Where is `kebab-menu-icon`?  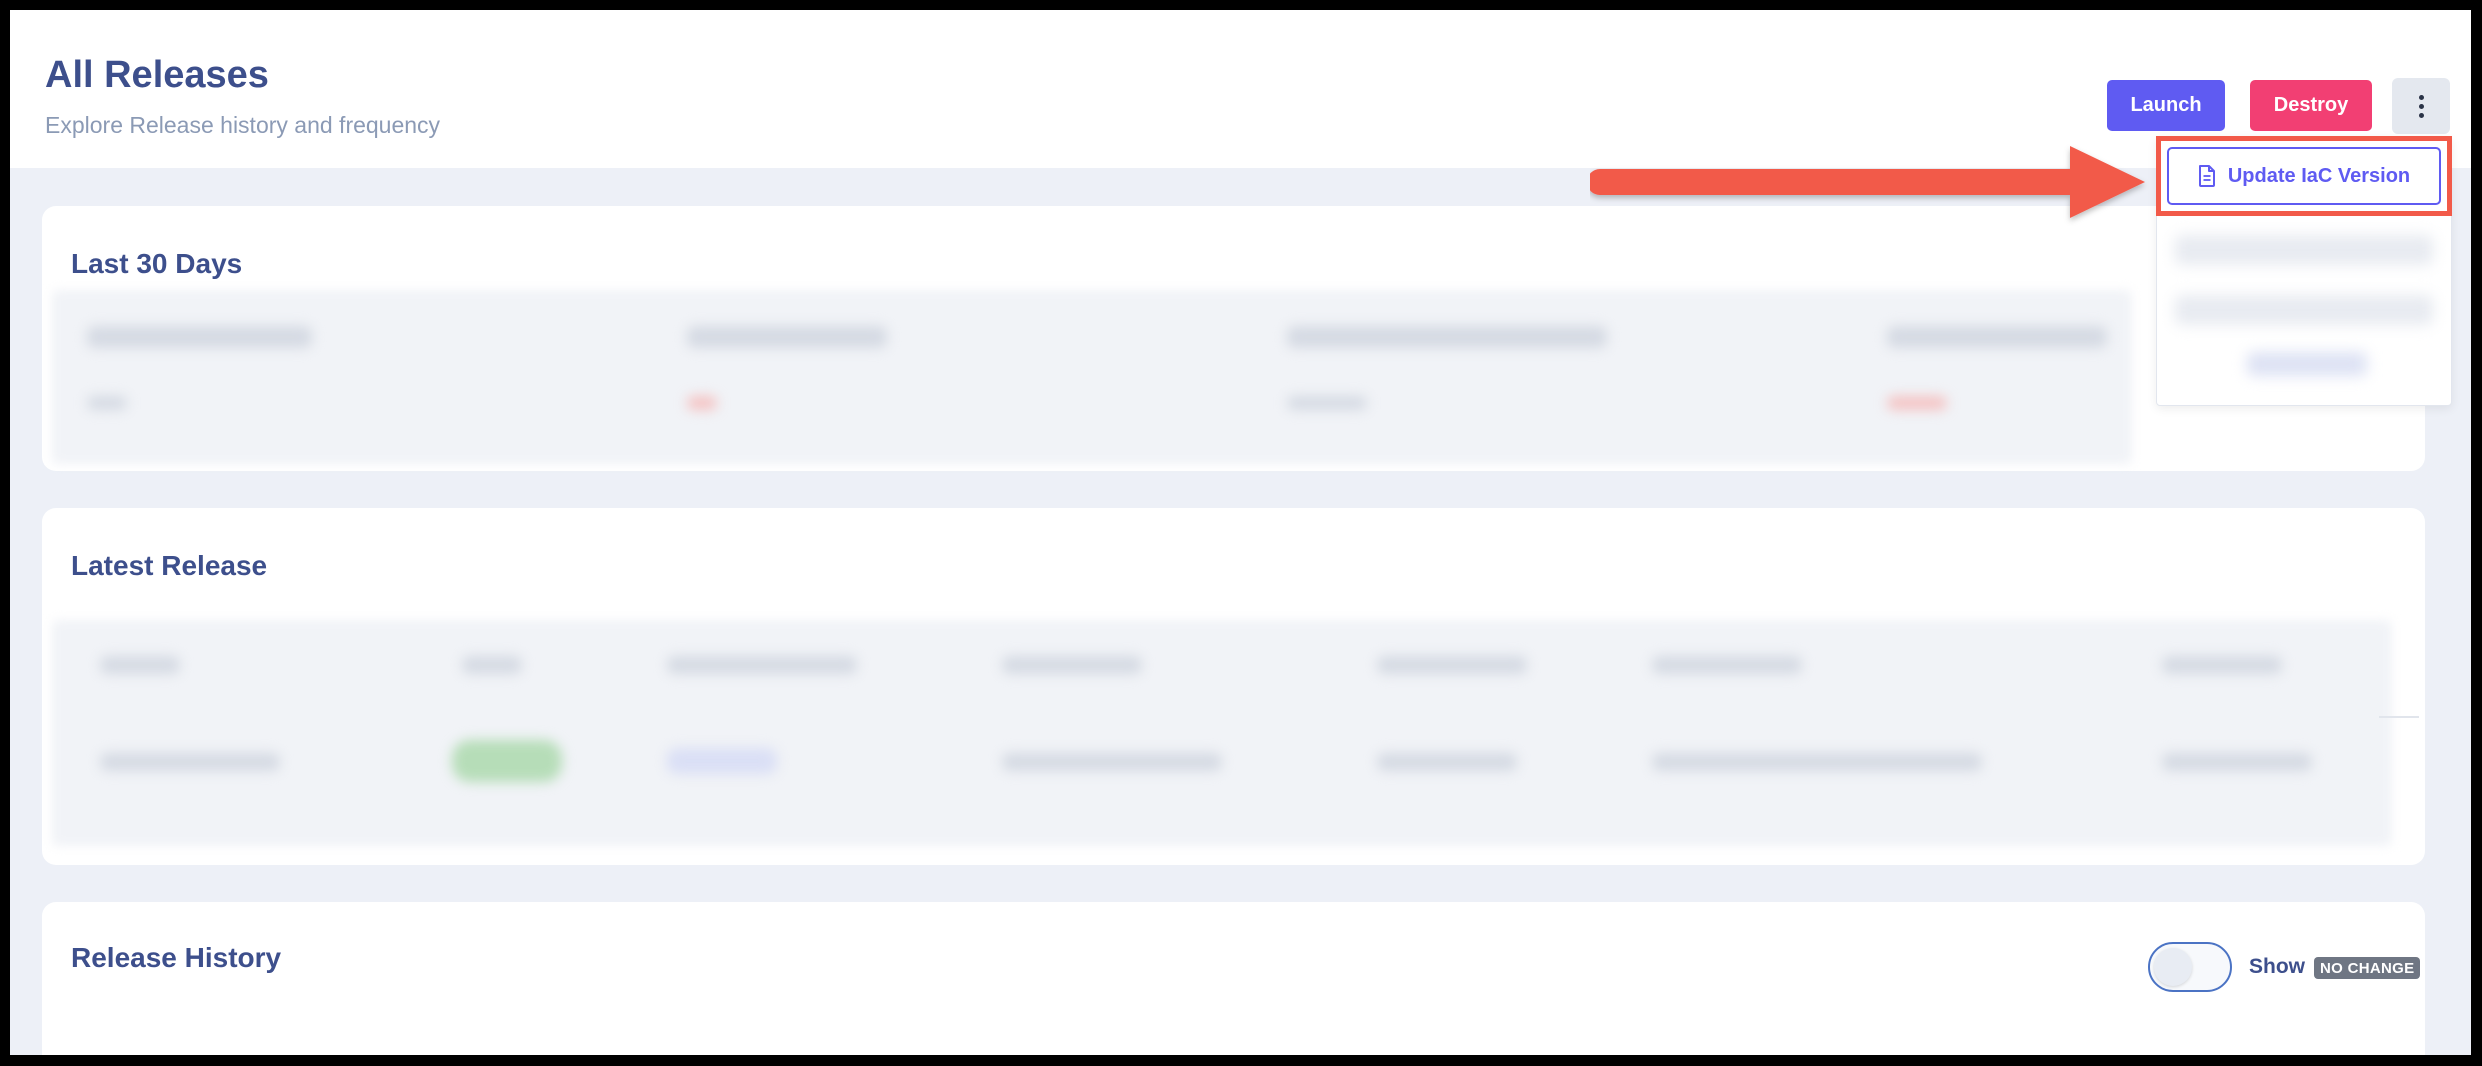
kebab-menu-icon is located at coordinates (2421, 106).